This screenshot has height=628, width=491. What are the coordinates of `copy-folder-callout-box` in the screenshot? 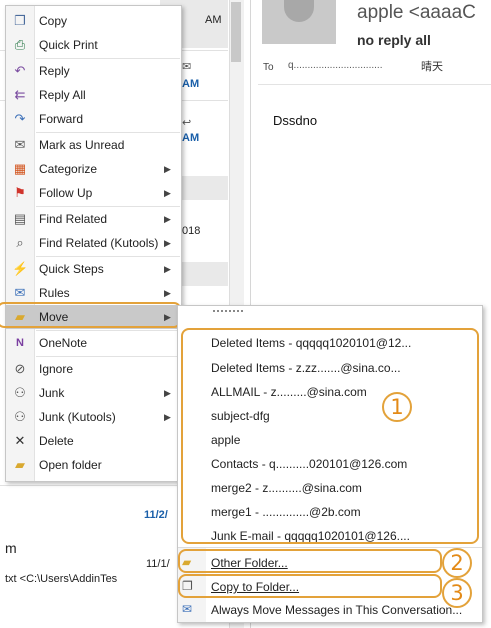 It's located at (310, 586).